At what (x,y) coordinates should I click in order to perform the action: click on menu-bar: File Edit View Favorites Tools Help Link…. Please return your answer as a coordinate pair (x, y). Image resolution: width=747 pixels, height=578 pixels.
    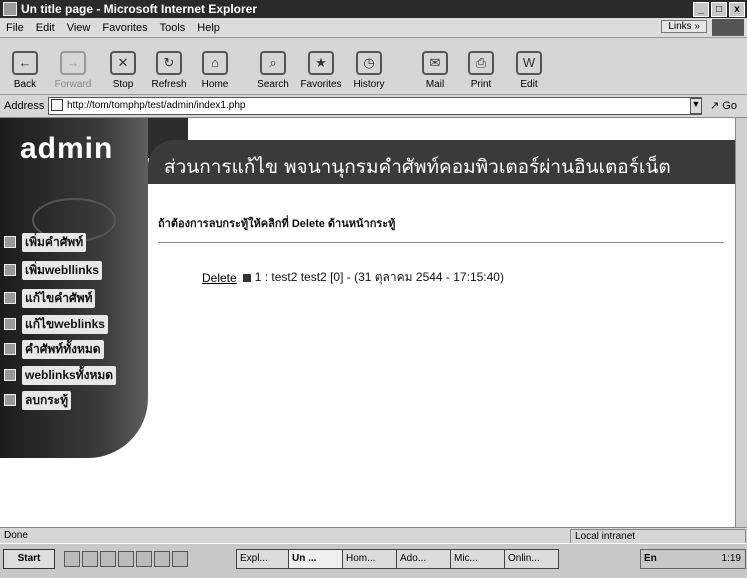
    Looking at the image, I should click on (373, 28).